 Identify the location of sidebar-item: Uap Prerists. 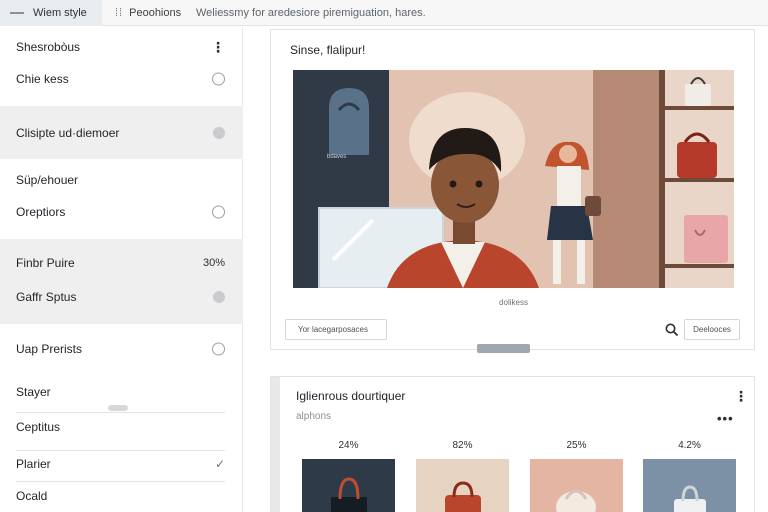
(121, 349).